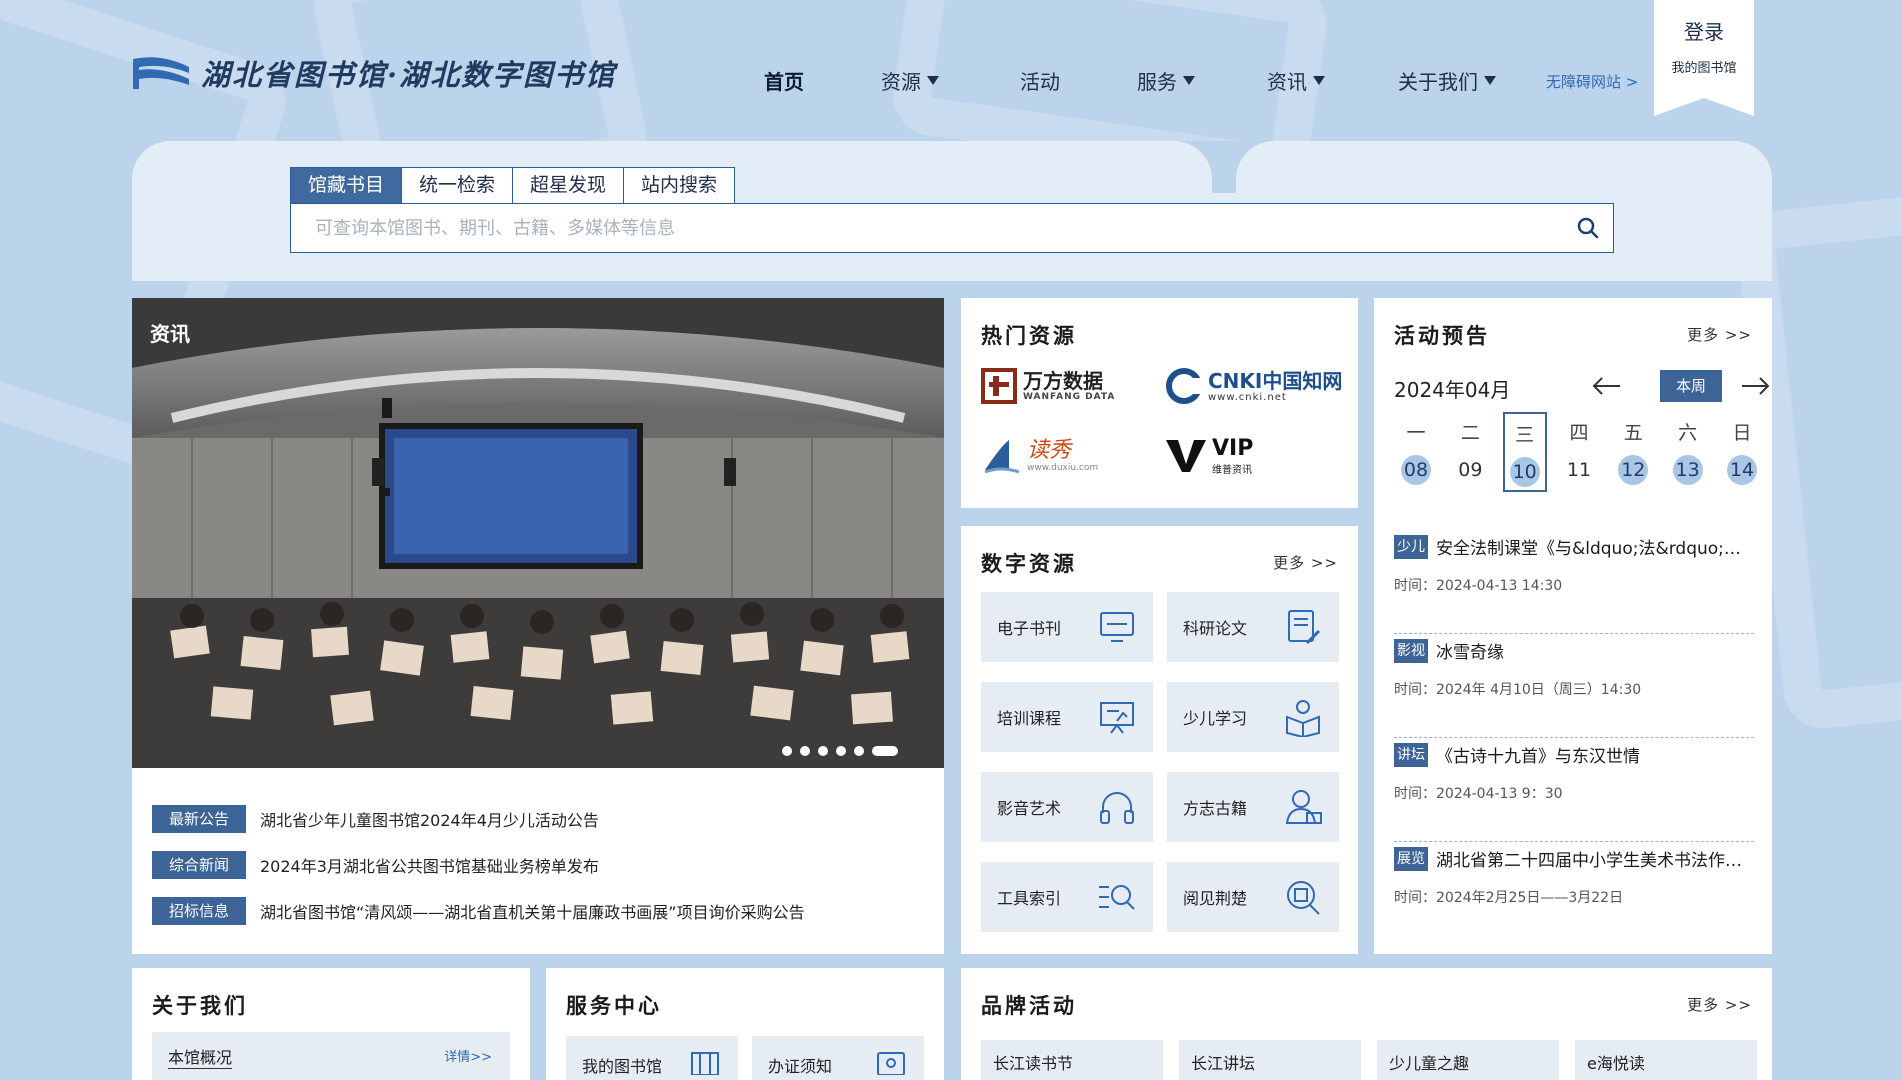 The image size is (1902, 1080). What do you see at coordinates (614, 1006) in the screenshot?
I see `service-center-title: 服务中心` at bounding box center [614, 1006].